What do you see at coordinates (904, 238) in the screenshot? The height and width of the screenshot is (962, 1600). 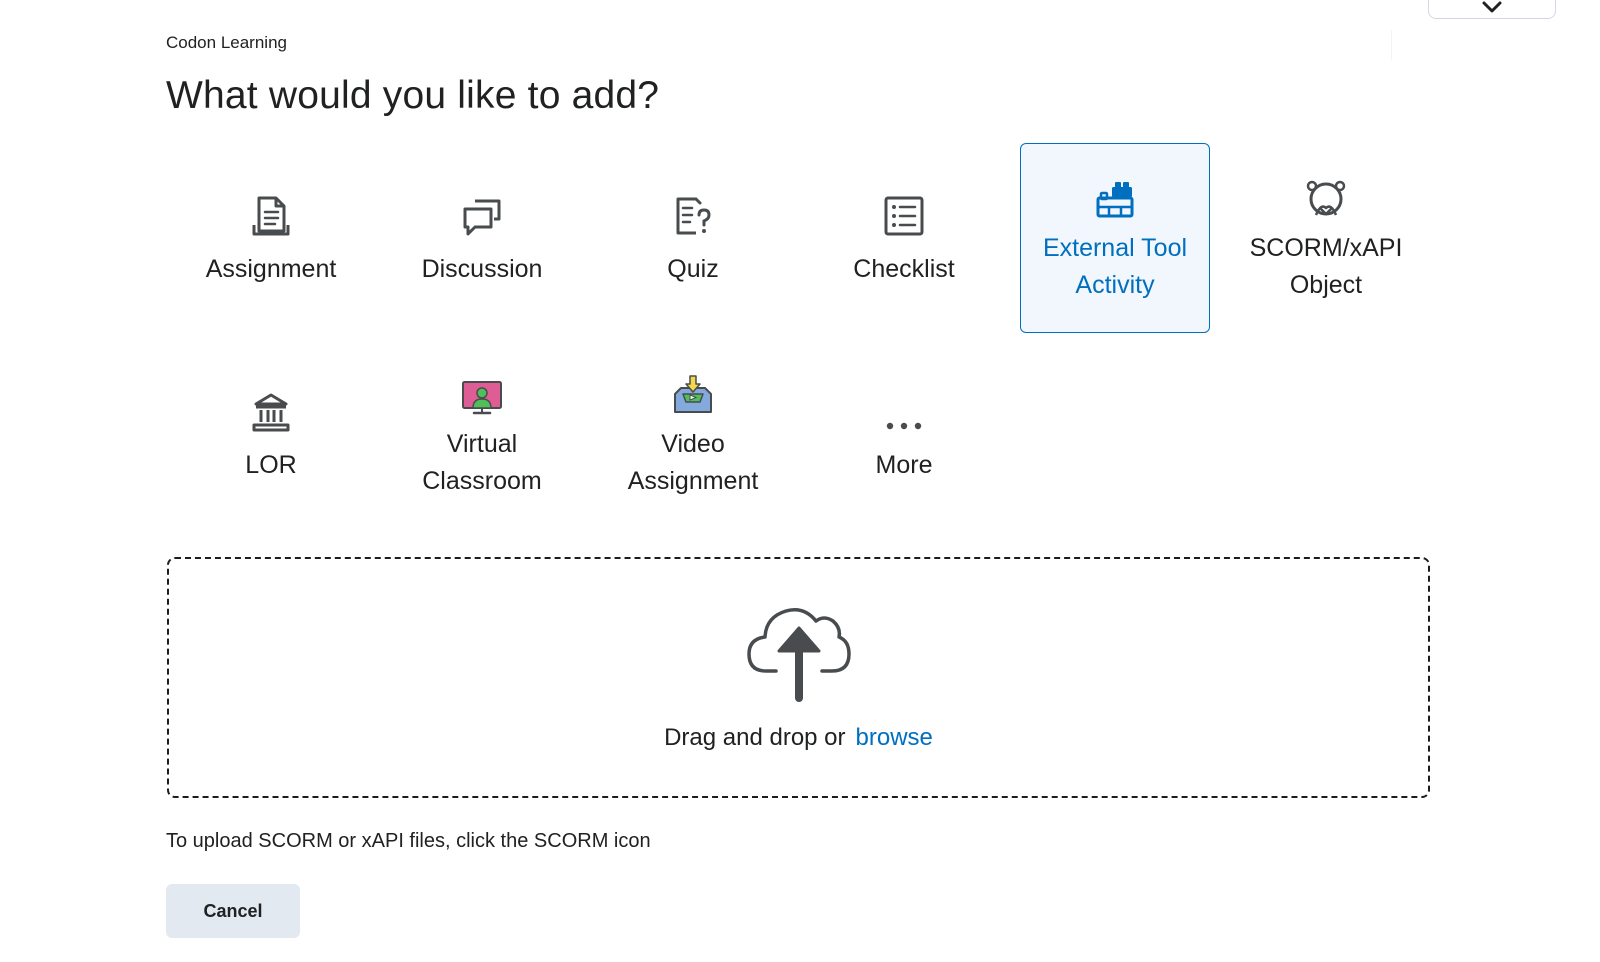 I see `tile-checklist: Checklist` at bounding box center [904, 238].